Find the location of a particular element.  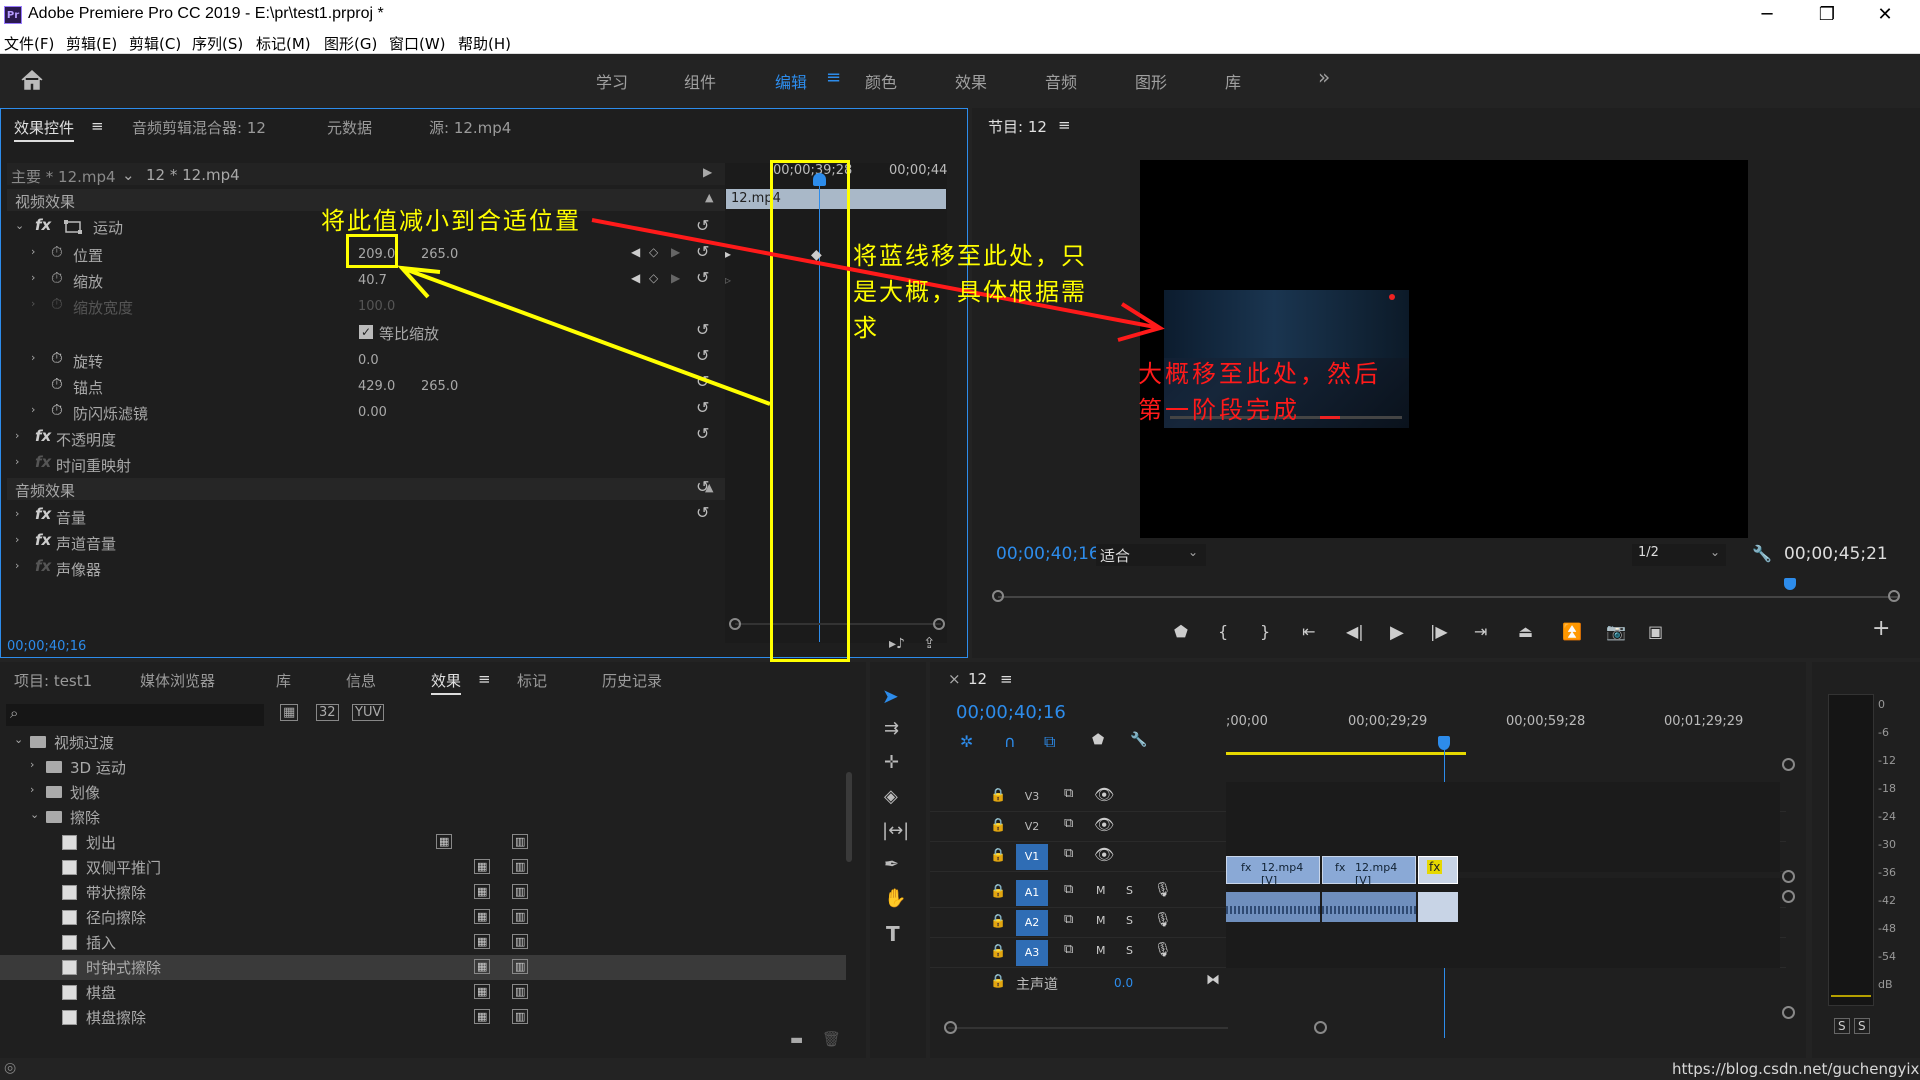

mark-in-icon: { is located at coordinates (1223, 631).